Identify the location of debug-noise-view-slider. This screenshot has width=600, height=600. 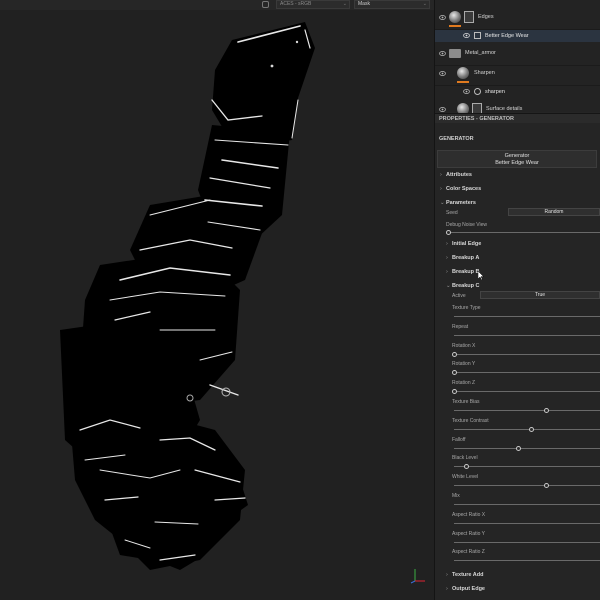
(524, 232).